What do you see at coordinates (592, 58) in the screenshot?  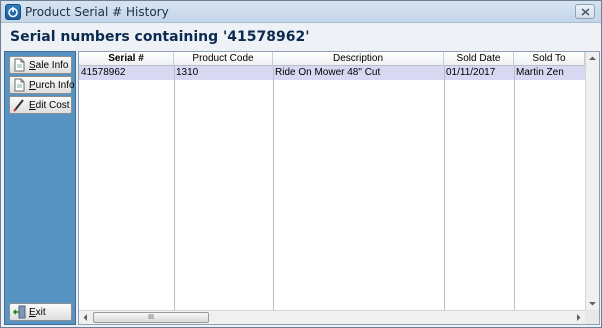 I see `scroll-up-arrow-icon` at bounding box center [592, 58].